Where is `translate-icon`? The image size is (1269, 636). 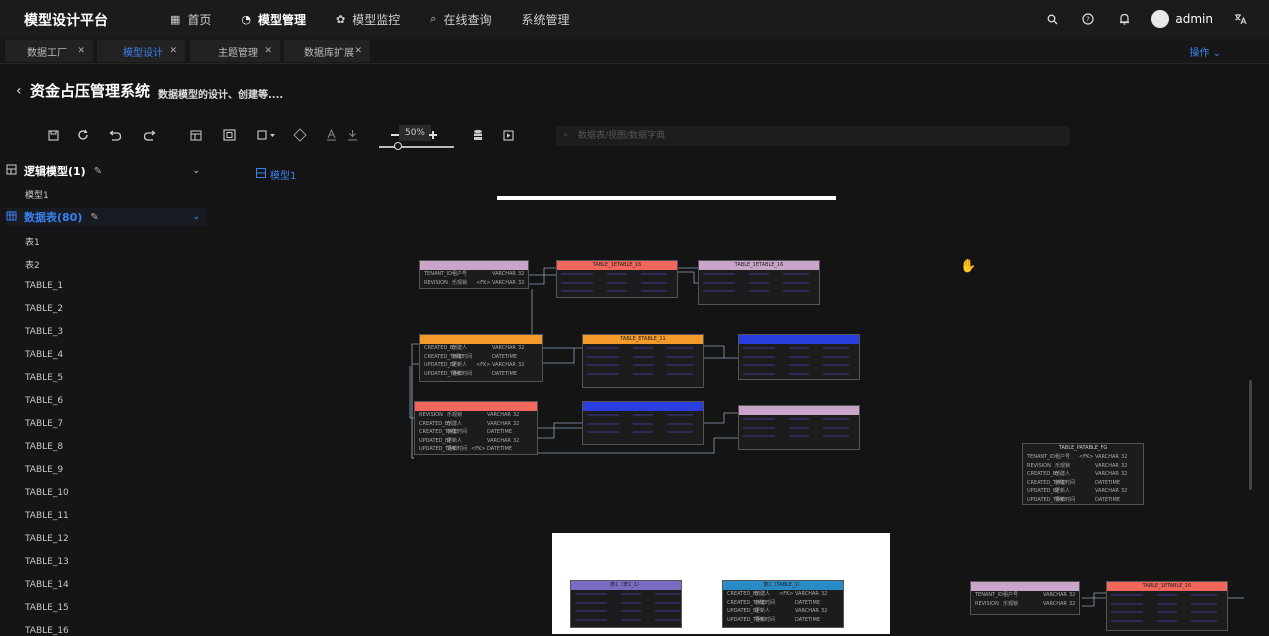 translate-icon is located at coordinates (1240, 19).